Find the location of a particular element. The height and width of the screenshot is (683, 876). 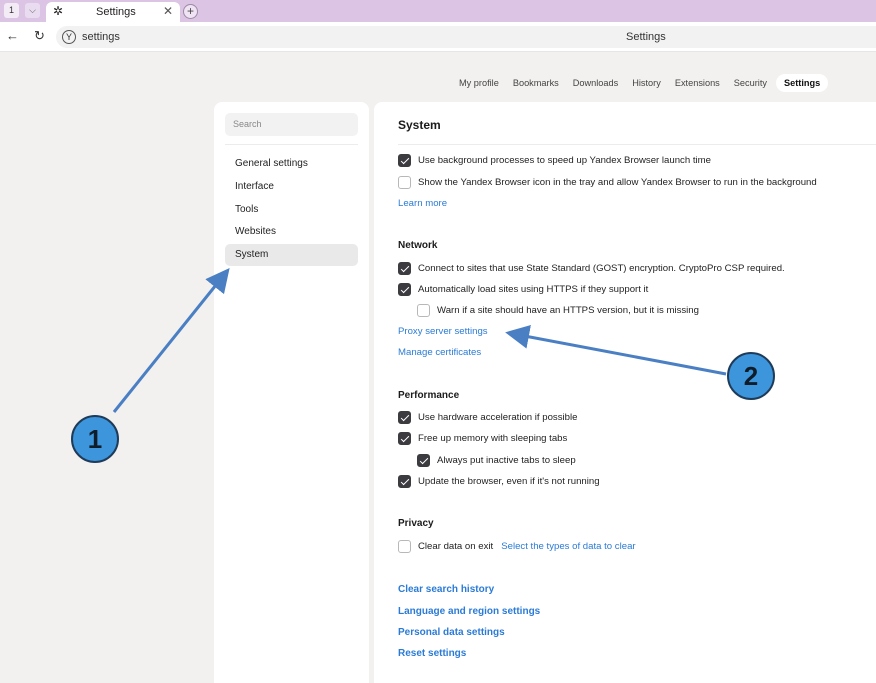

address-bar: ← ↻ Y settings Settings is located at coordinates (438, 37).